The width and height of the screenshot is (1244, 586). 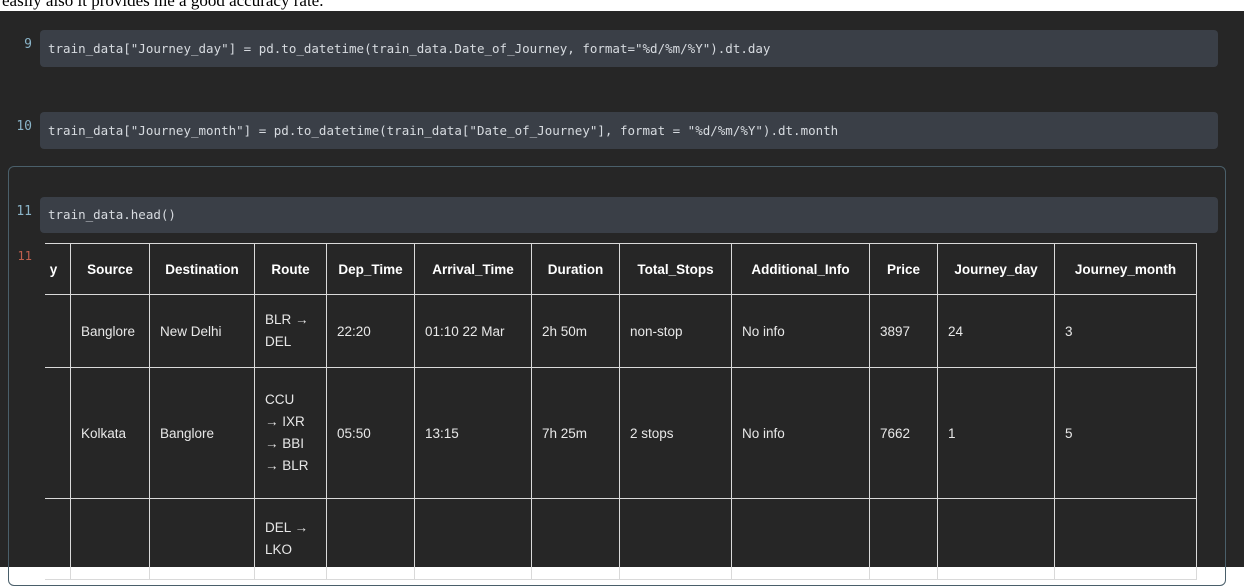 I want to click on execution-count: 11, so click(x=24, y=211).